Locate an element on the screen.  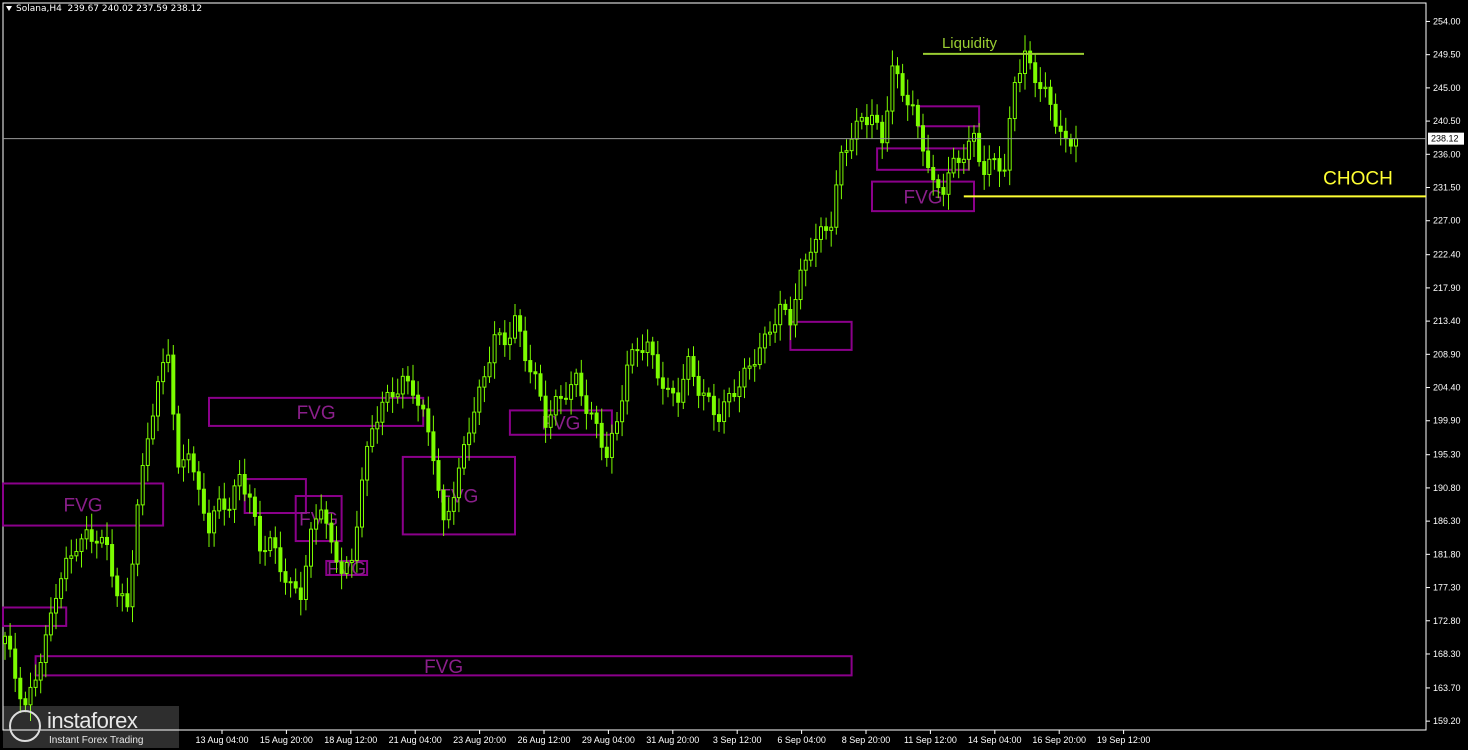
symbol-header: Solana,H4 239.67 240.02 237.59 238.12 is located at coordinates (104, 9).